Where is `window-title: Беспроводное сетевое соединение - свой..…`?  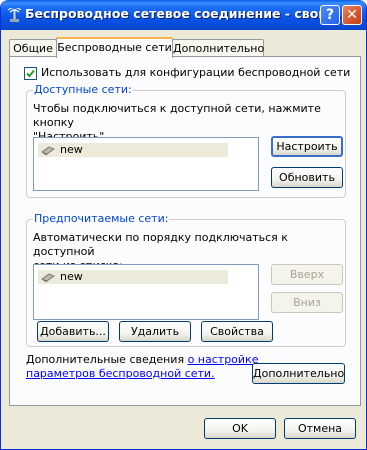
window-title: Беспроводное сетевое соединение - свой..… is located at coordinates (183, 13).